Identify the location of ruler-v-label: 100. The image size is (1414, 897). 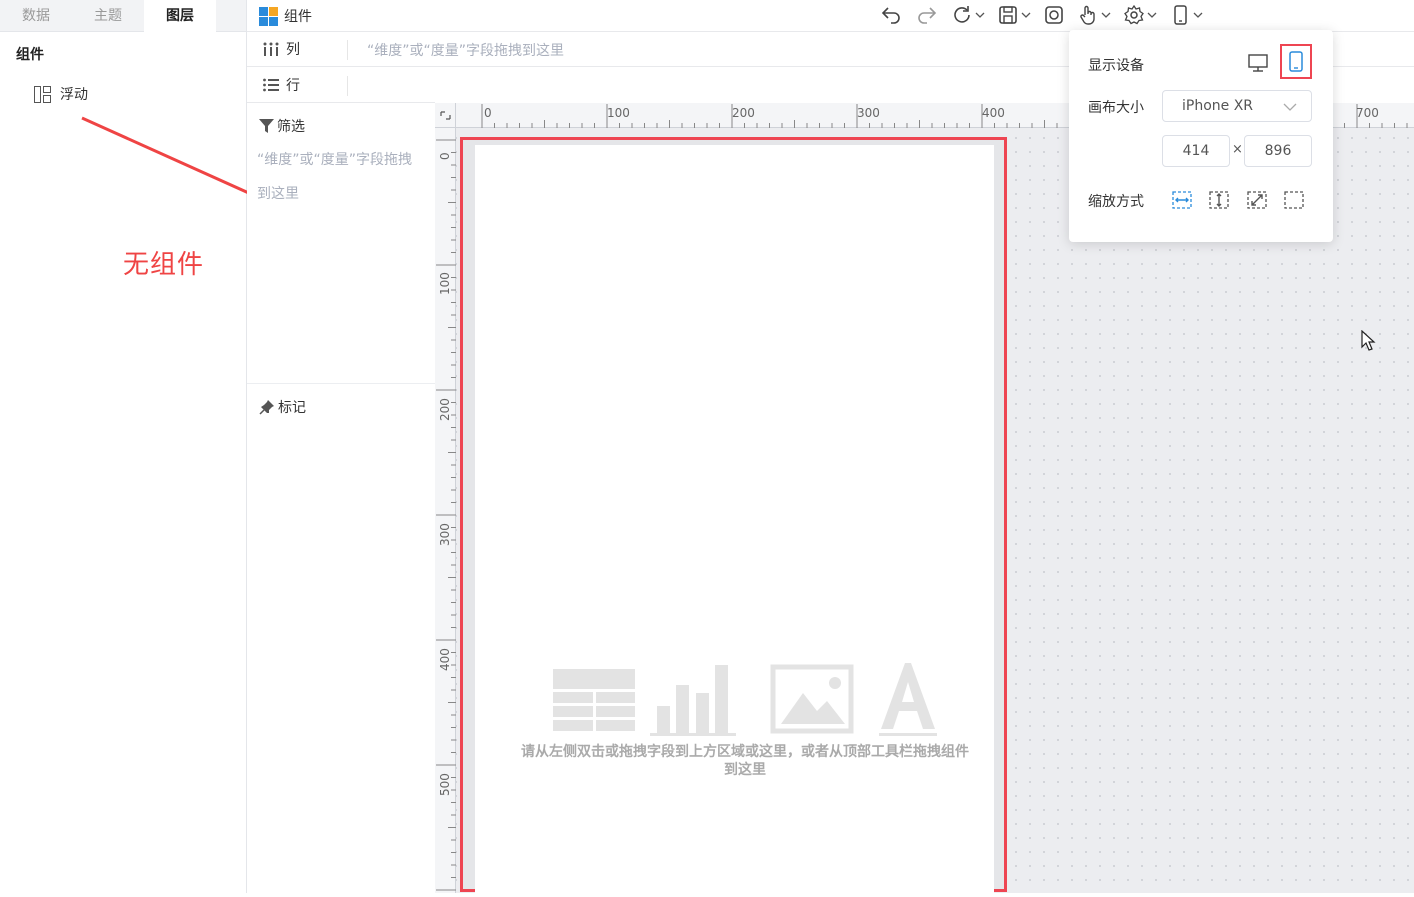
(445, 283).